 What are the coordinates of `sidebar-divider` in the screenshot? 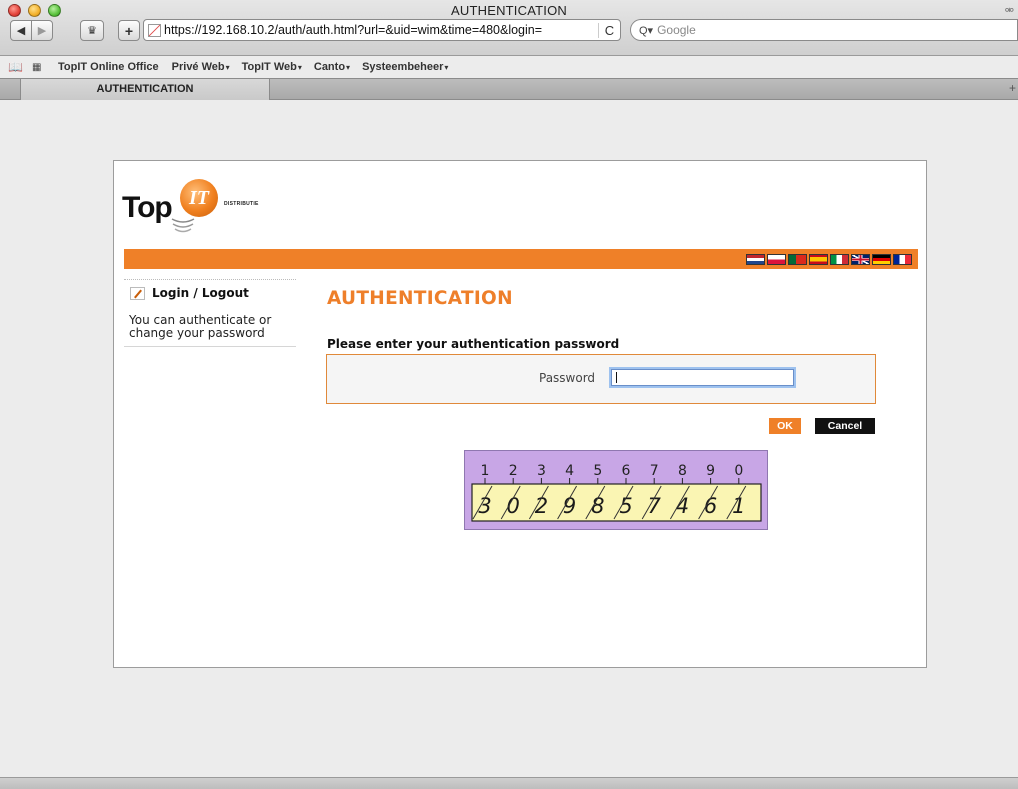 It's located at (210, 279).